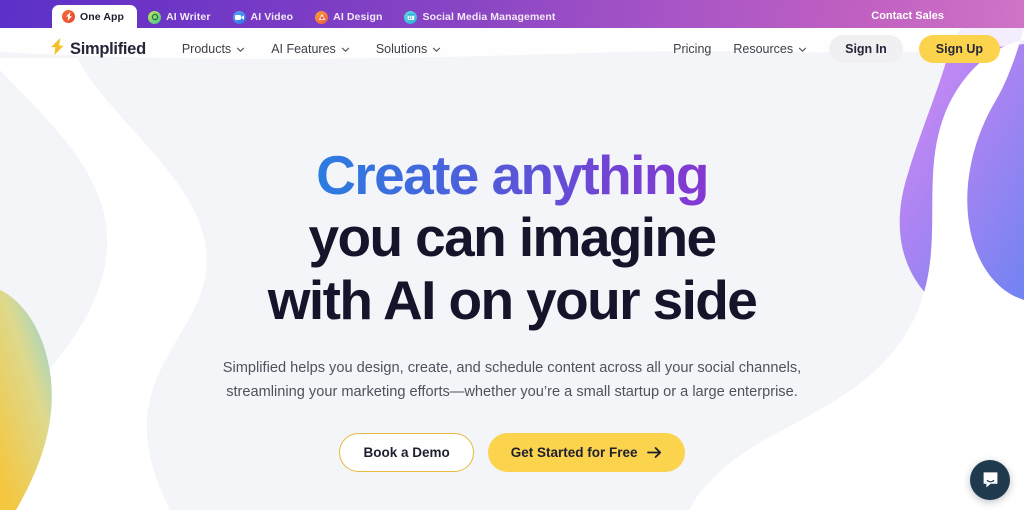 This screenshot has height=510, width=1024. What do you see at coordinates (653, 452) in the screenshot?
I see `arrow-right-icon` at bounding box center [653, 452].